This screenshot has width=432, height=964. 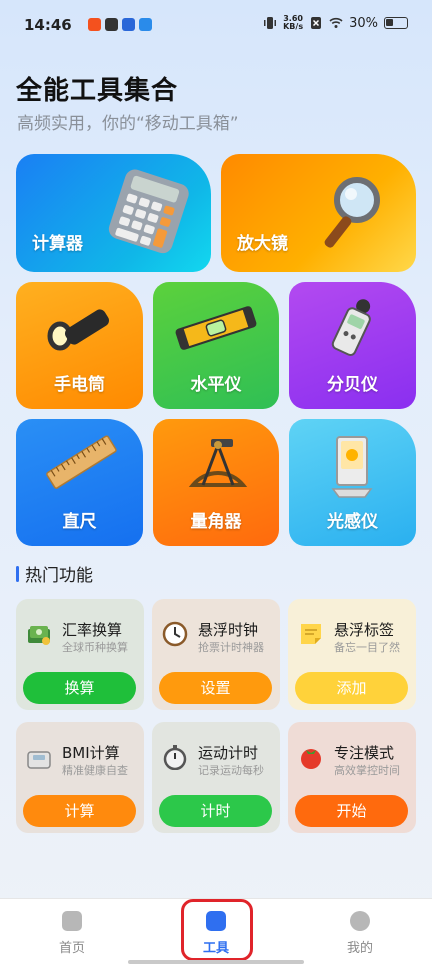 I want to click on convert-button: 换算, so click(x=79, y=688).